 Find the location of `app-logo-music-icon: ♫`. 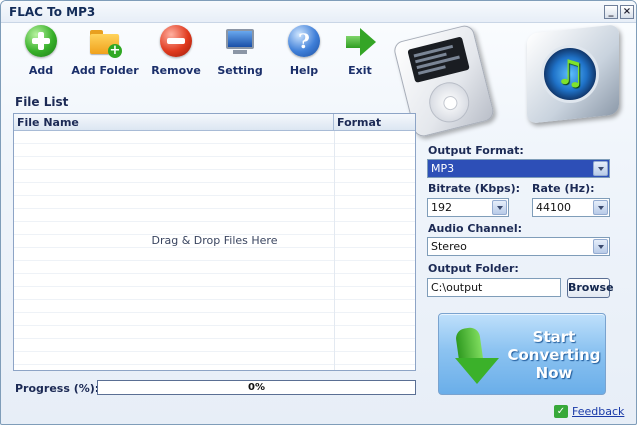

app-logo-music-icon: ♫ is located at coordinates (573, 74).